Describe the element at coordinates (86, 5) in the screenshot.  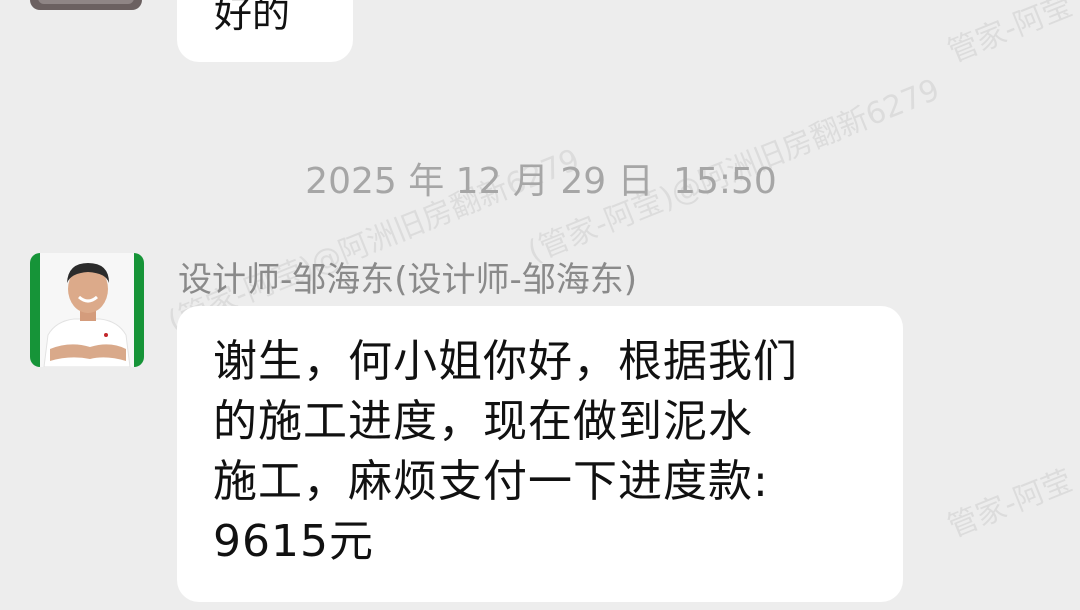
I see `avatar` at that location.